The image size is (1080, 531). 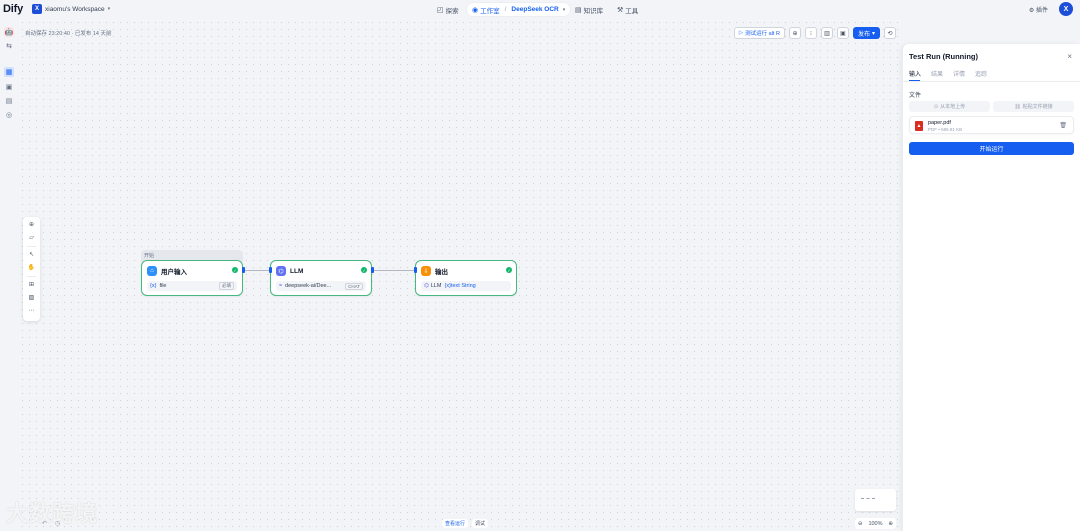 What do you see at coordinates (9, 72) in the screenshot?
I see `orchestrate-icon: ▦` at bounding box center [9, 72].